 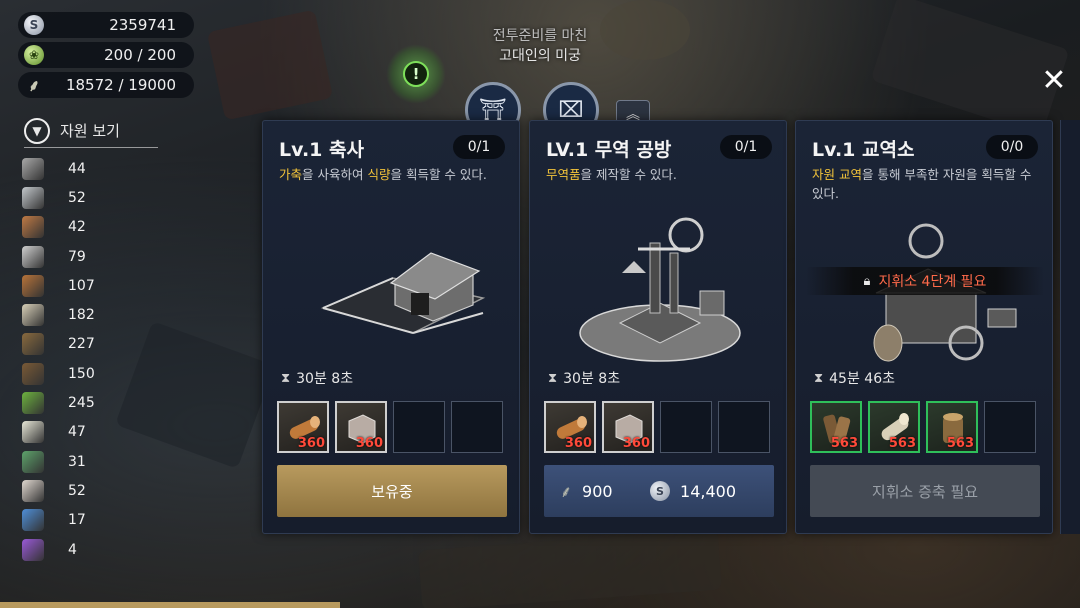 I want to click on material-count: 17, so click(x=77, y=520).